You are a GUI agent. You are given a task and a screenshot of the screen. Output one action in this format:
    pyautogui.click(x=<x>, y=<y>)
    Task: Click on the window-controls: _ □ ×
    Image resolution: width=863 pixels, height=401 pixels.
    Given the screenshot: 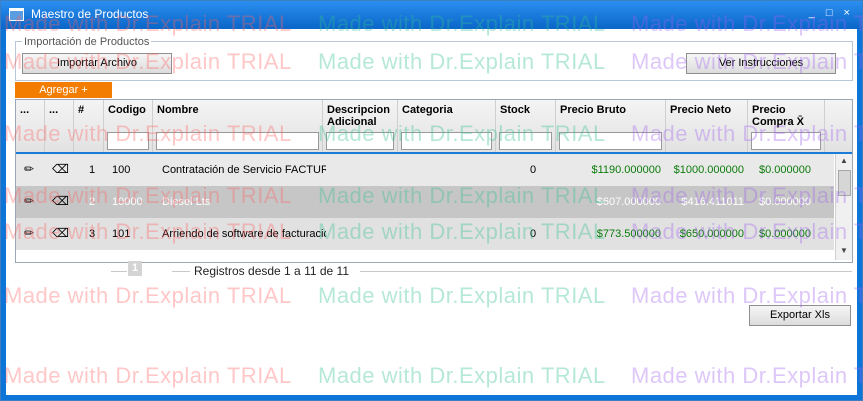 What is the action you would take?
    pyautogui.click(x=831, y=13)
    